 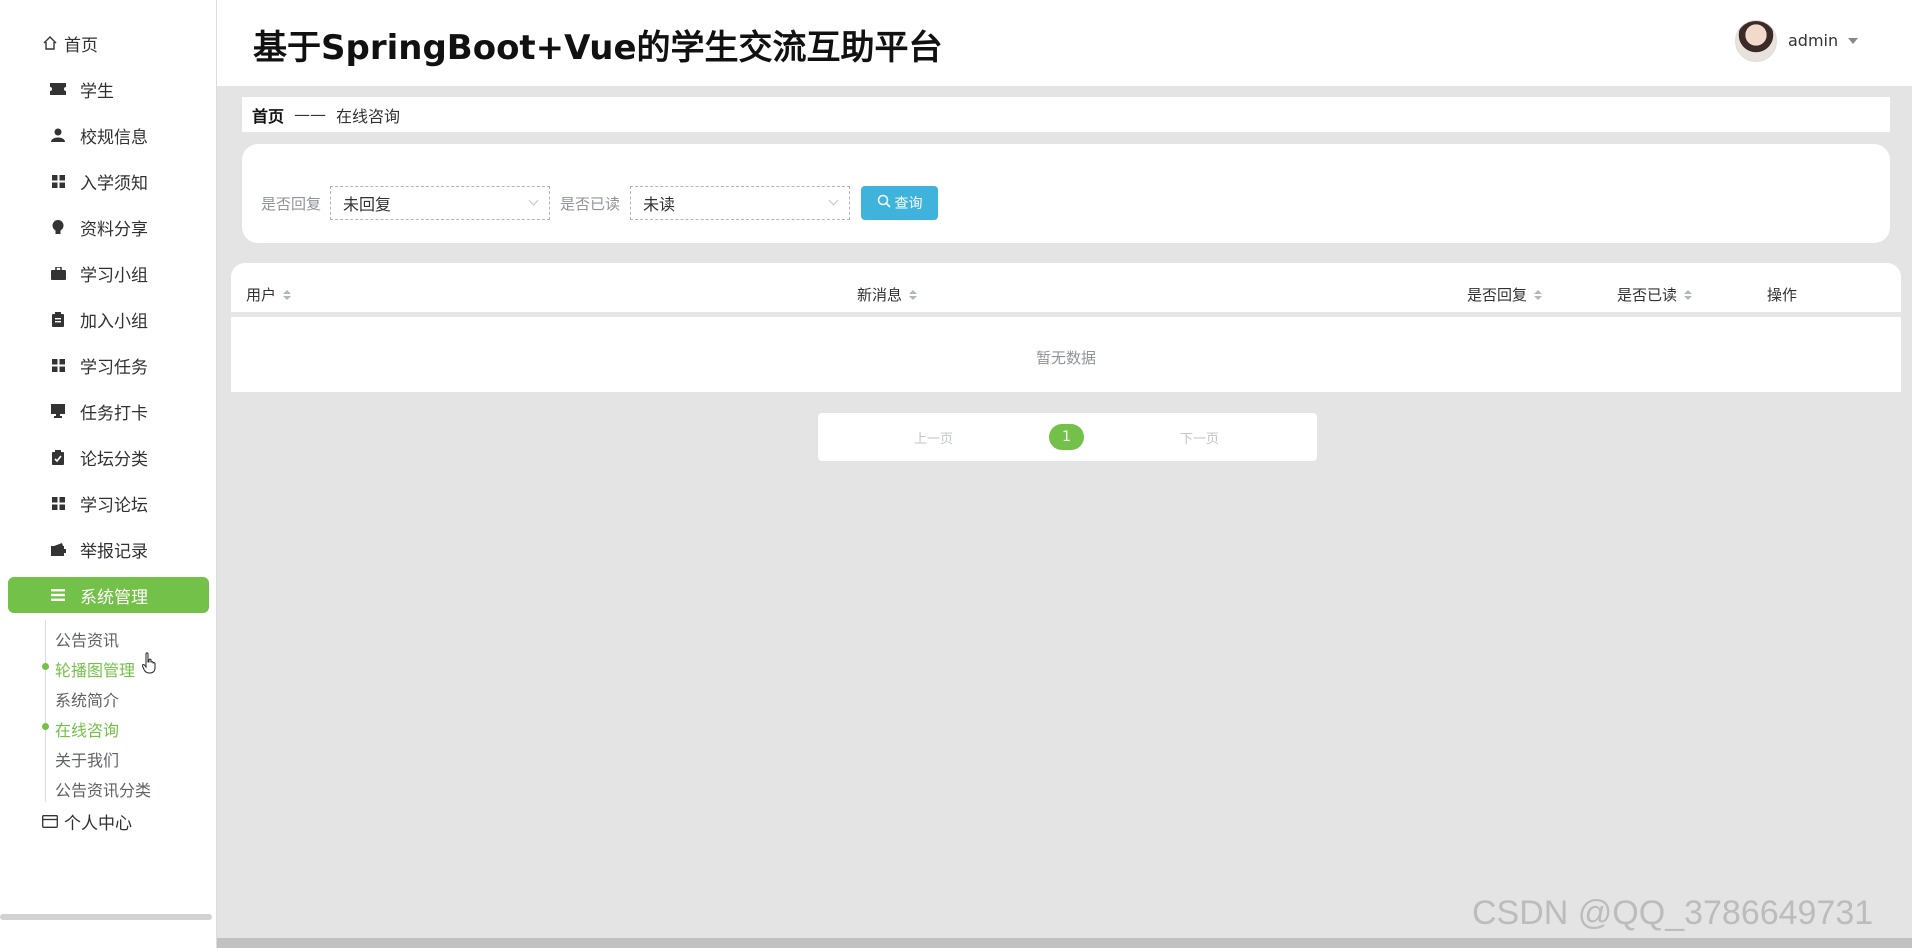 What do you see at coordinates (45, 711) in the screenshot?
I see `submenu-line` at bounding box center [45, 711].